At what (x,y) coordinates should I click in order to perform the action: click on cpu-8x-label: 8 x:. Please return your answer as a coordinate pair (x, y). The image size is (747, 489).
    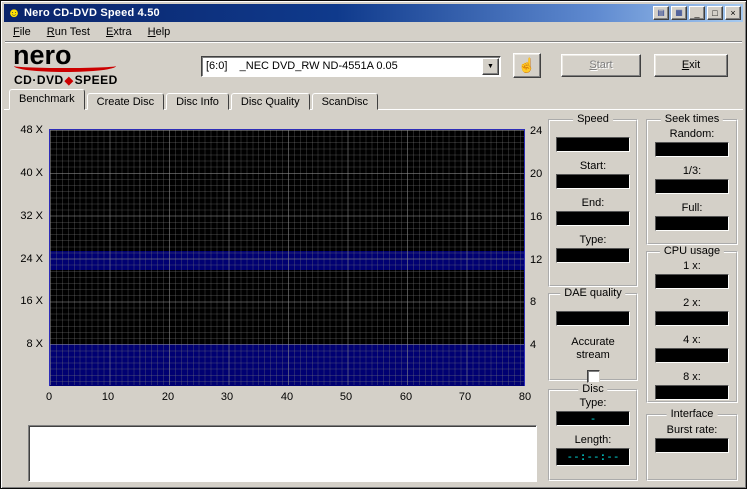
    Looking at the image, I should click on (692, 377).